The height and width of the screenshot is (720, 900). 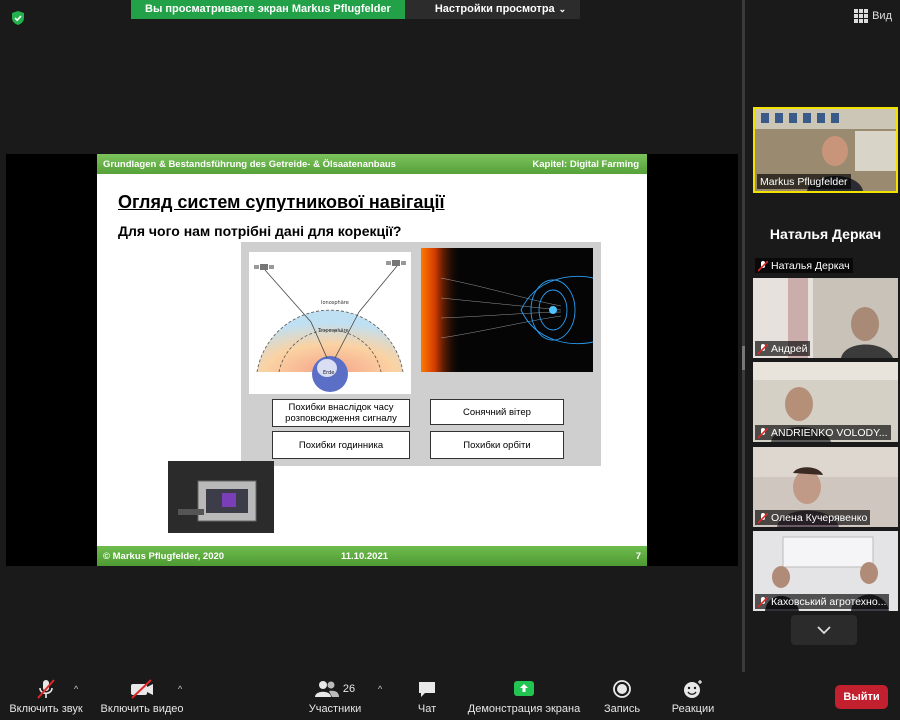 What do you see at coordinates (365, 556) in the screenshot?
I see `slide-date: 11.10.2021` at bounding box center [365, 556].